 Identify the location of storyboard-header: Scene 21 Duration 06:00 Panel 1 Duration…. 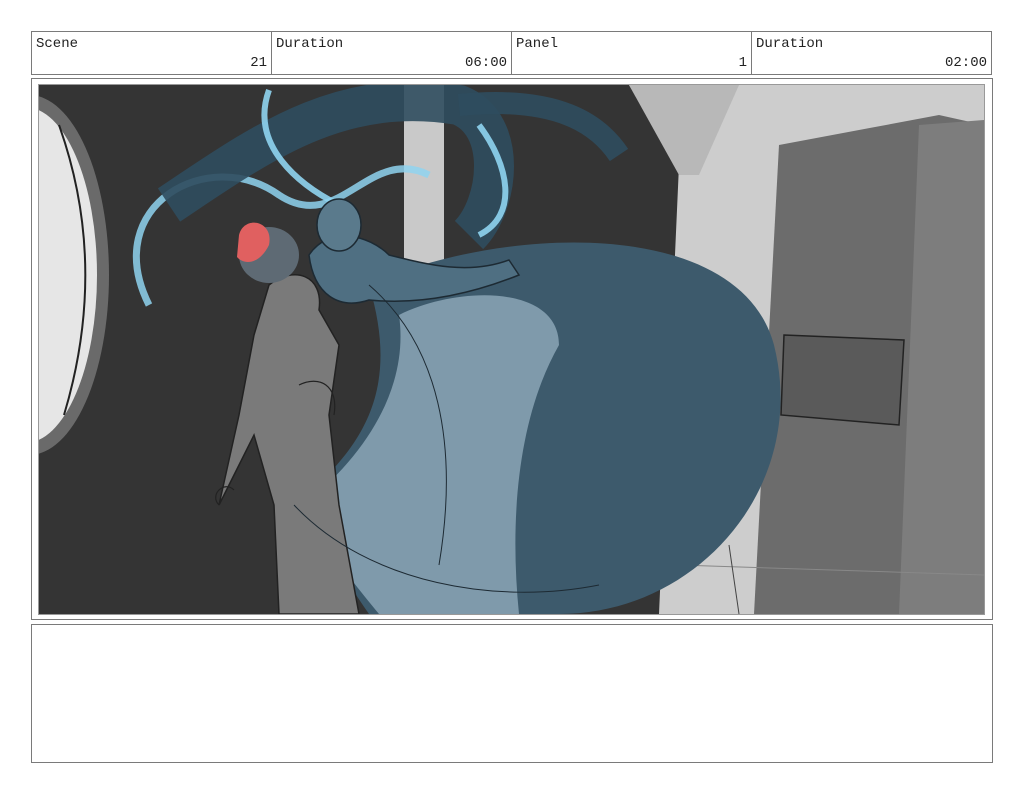
(511, 53).